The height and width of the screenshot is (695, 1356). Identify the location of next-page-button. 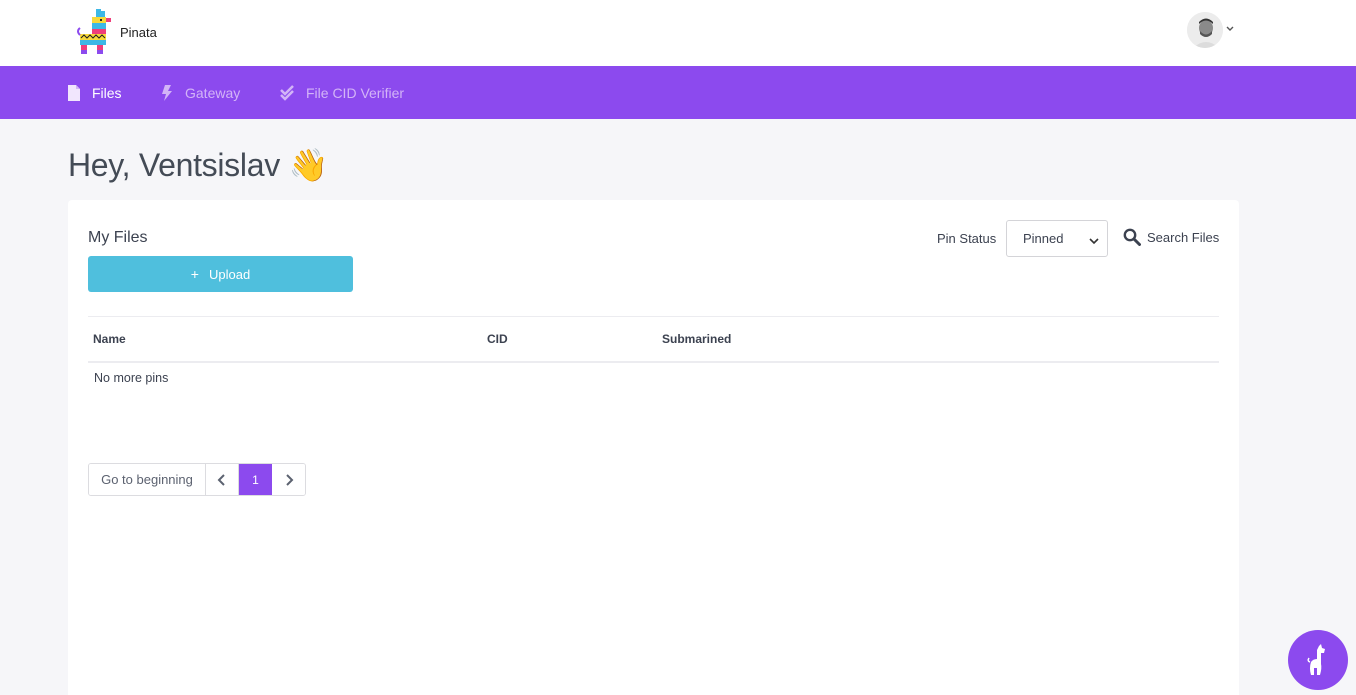
(288, 479).